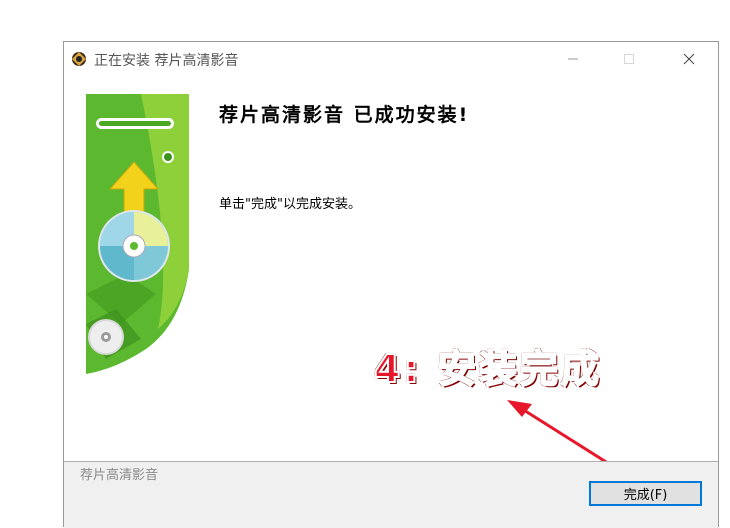  What do you see at coordinates (645, 493) in the screenshot?
I see `finish-button: 完成(F)` at bounding box center [645, 493].